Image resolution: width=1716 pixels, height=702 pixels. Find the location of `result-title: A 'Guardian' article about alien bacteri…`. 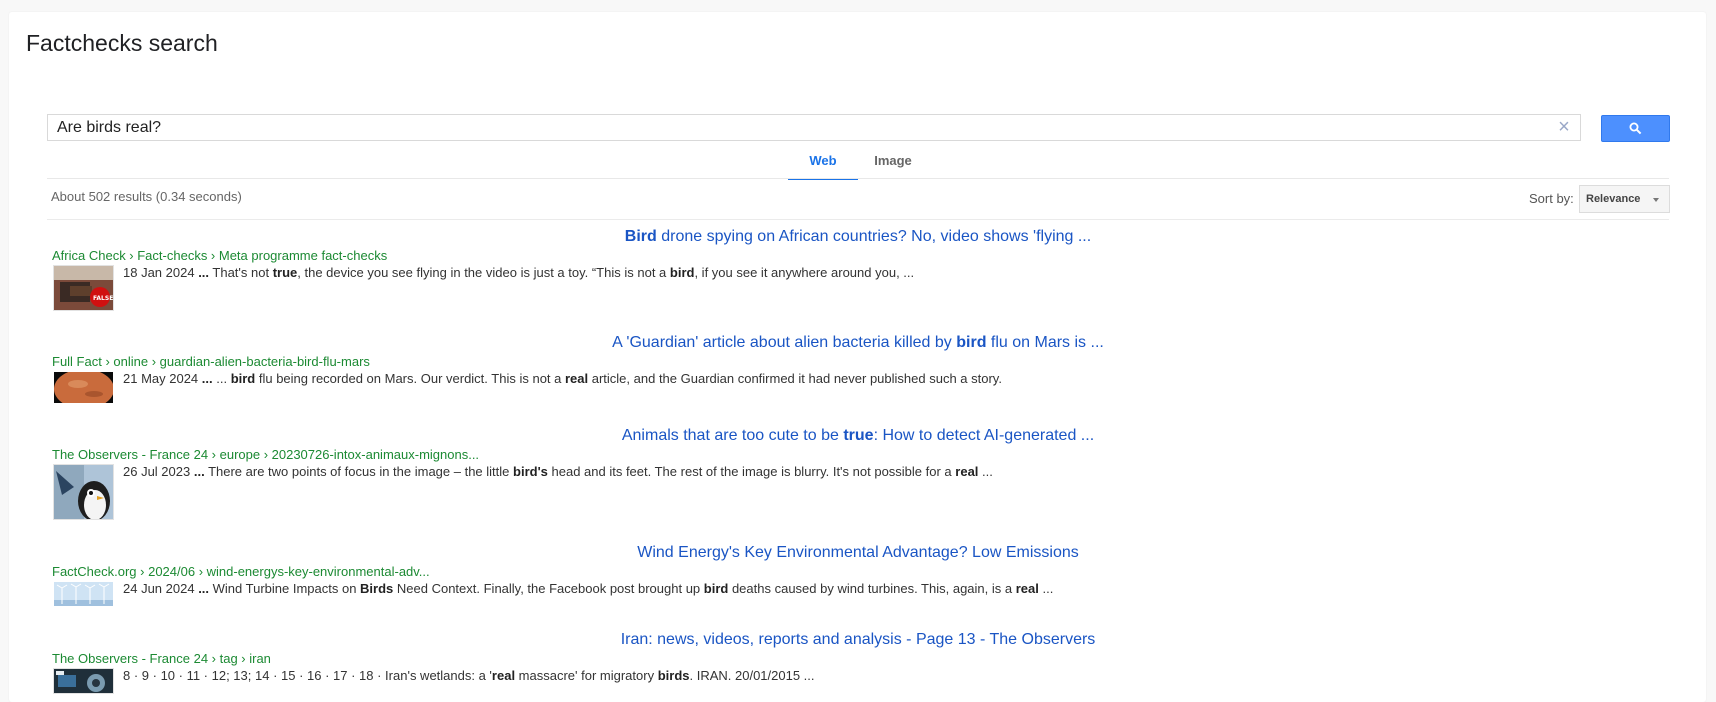

result-title: A 'Guardian' article about alien bacteri… is located at coordinates (858, 343).